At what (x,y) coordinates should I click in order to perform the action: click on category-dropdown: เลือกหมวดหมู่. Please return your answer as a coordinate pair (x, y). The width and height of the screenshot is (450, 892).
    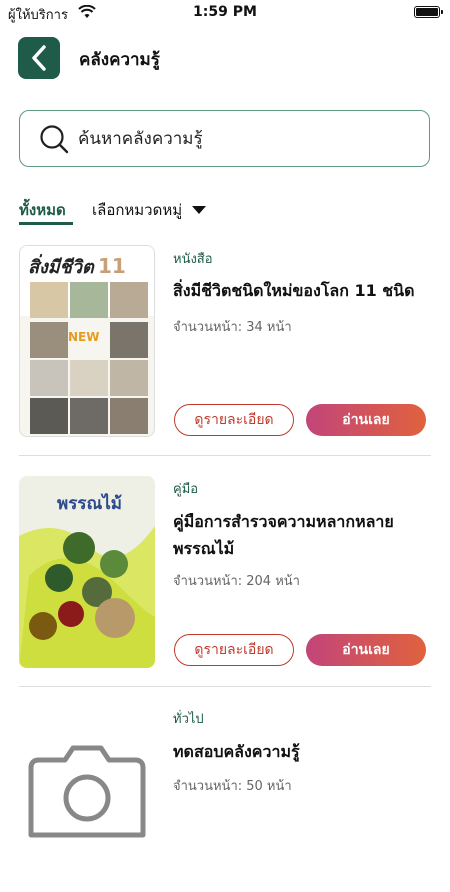
    Looking at the image, I should click on (149, 210).